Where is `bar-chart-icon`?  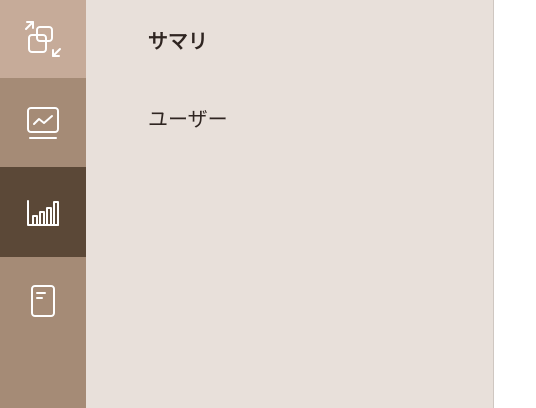
bar-chart-icon is located at coordinates (43, 212).